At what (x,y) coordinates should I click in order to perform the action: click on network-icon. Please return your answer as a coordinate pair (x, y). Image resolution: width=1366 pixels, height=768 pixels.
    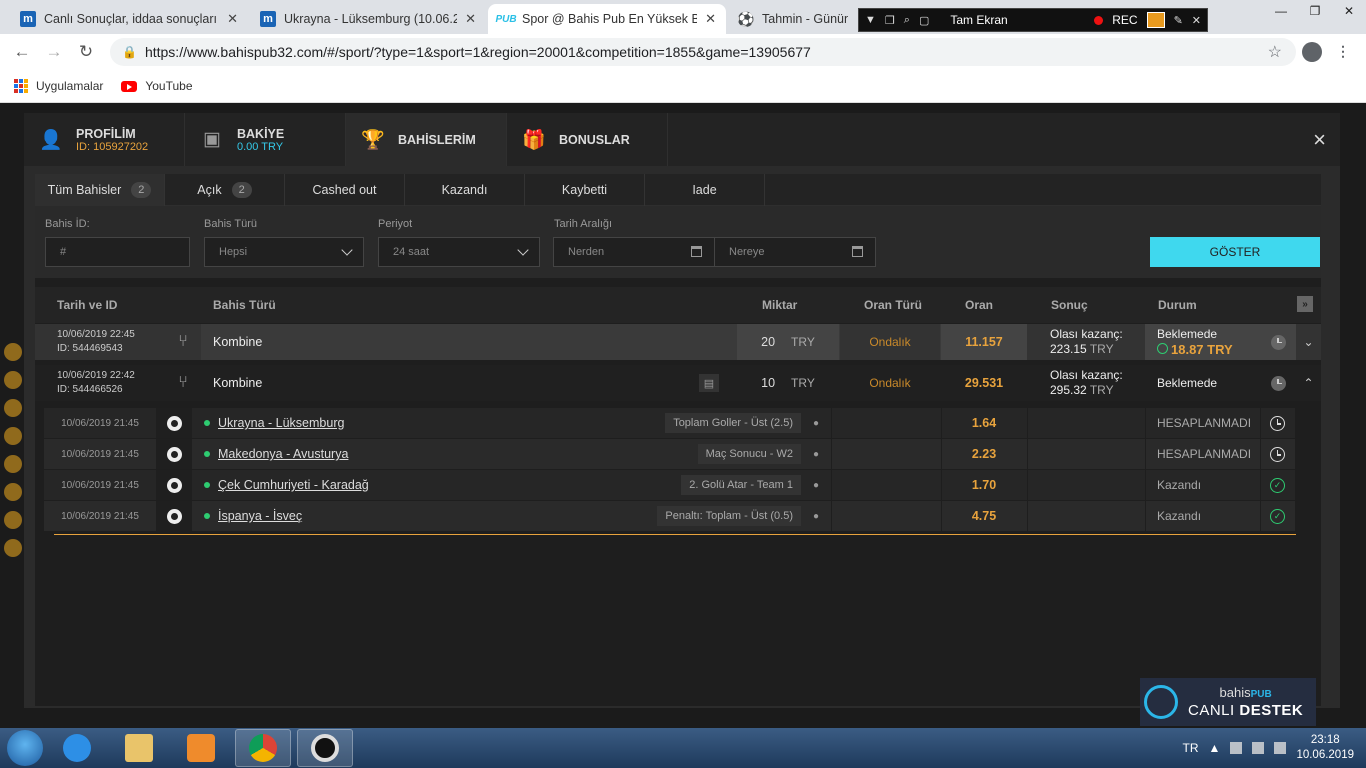
    Looking at the image, I should click on (1258, 748).